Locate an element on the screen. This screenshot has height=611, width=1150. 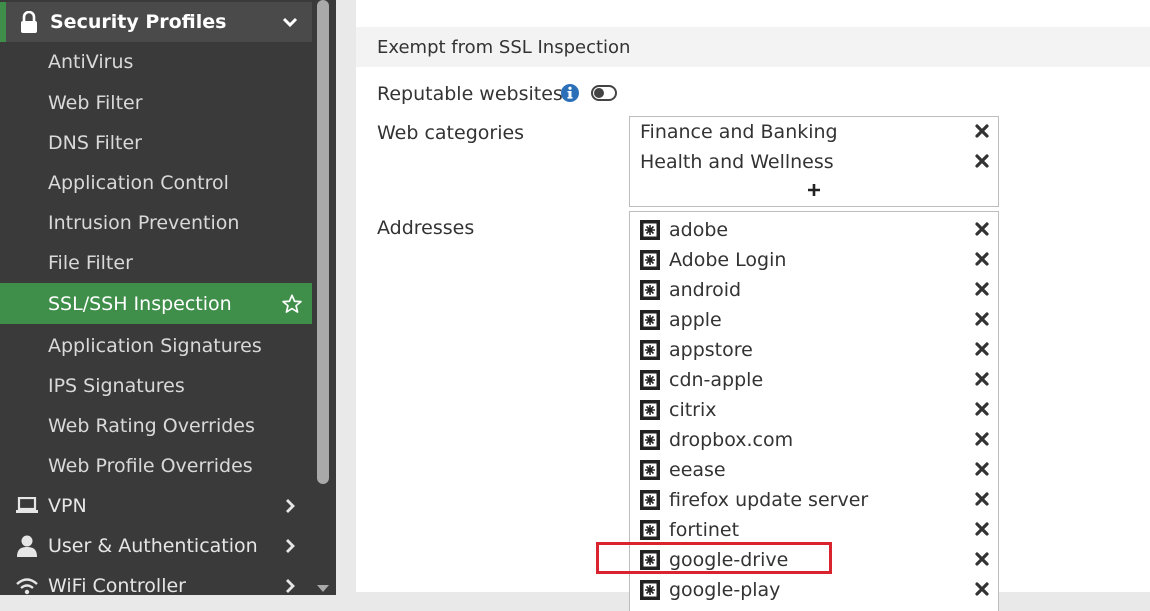
sidebar-item-label: DNS Filter is located at coordinates (95, 143).